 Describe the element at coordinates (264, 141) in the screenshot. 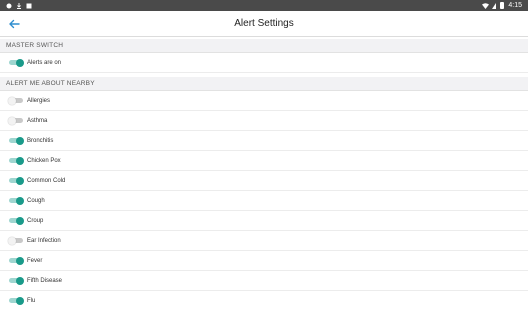

I see `alert-row-bronchitis: Bronchitis` at that location.